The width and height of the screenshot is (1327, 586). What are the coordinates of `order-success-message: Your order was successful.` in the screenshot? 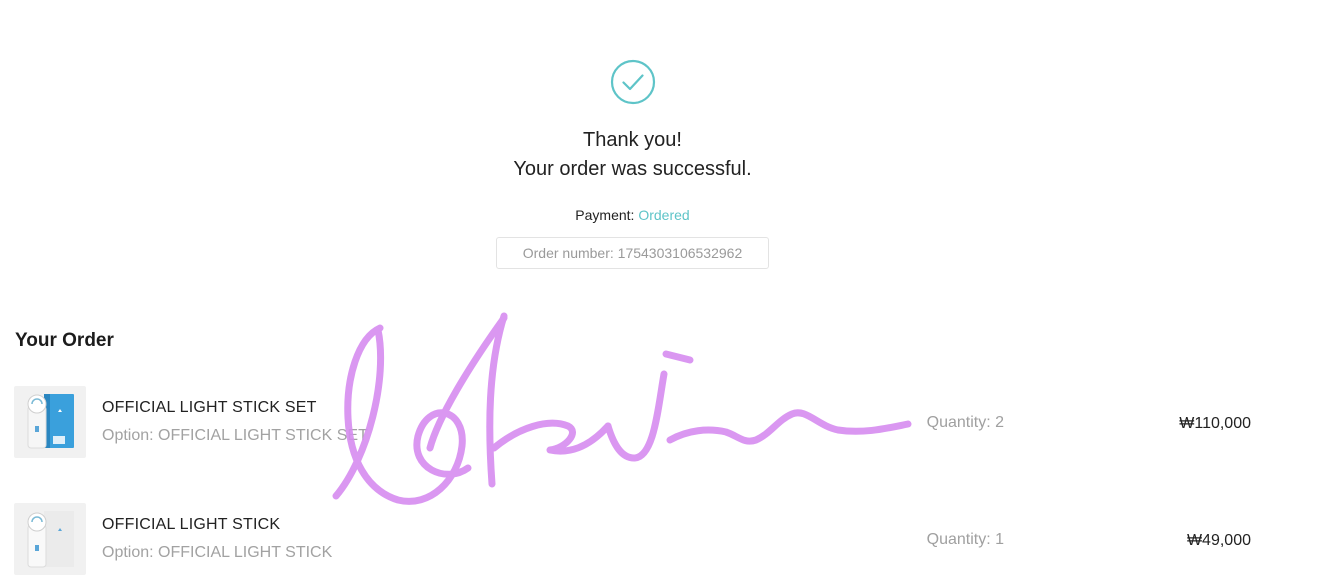 It's located at (632, 169).